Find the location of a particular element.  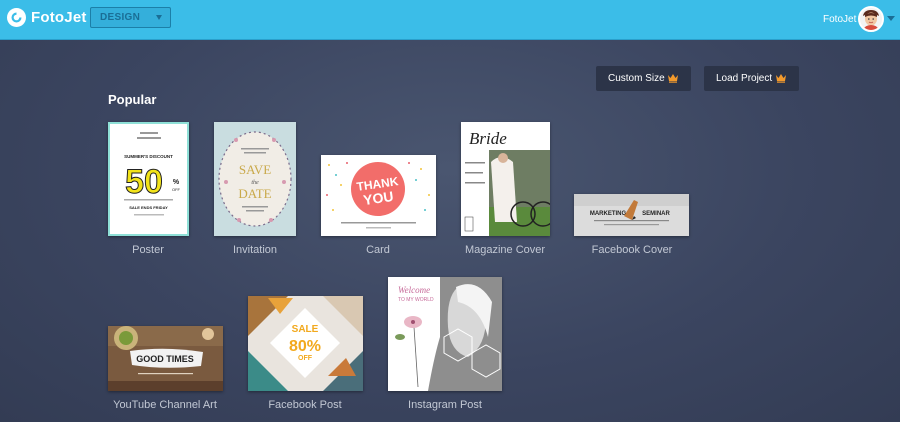

section-title: Popular is located at coordinates (132, 99).